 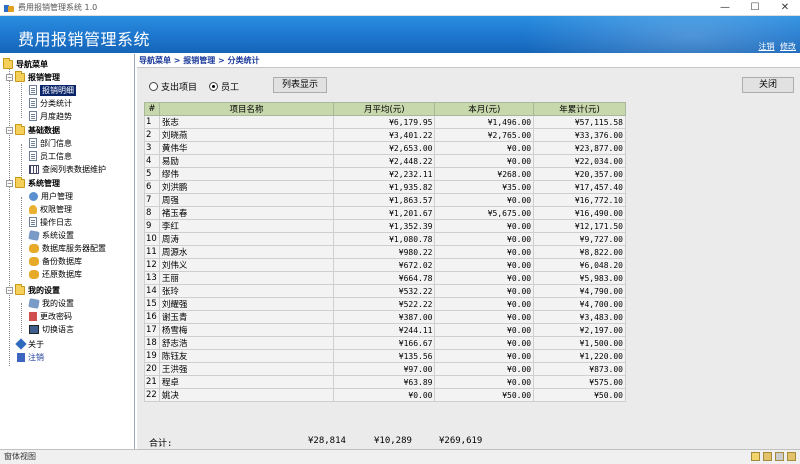 I want to click on cell-name: 刘耀强, so click(x=246, y=304).